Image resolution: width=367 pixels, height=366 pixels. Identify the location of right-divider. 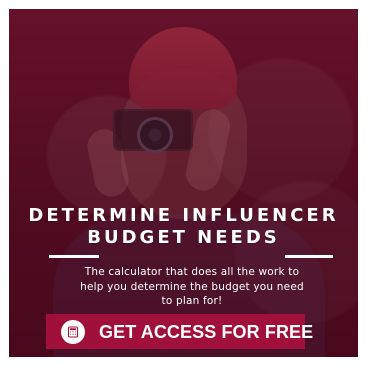
(309, 256).